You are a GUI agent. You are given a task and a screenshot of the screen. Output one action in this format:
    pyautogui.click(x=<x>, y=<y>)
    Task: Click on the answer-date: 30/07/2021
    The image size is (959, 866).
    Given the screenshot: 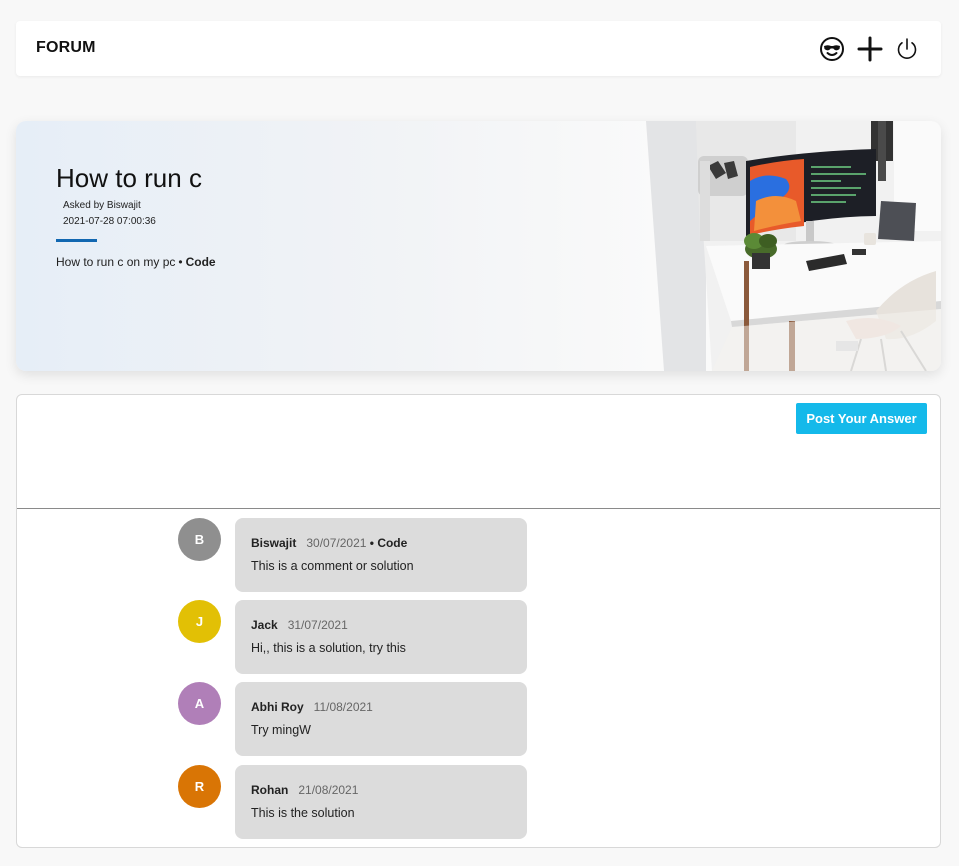 What is the action you would take?
    pyautogui.click(x=336, y=543)
    